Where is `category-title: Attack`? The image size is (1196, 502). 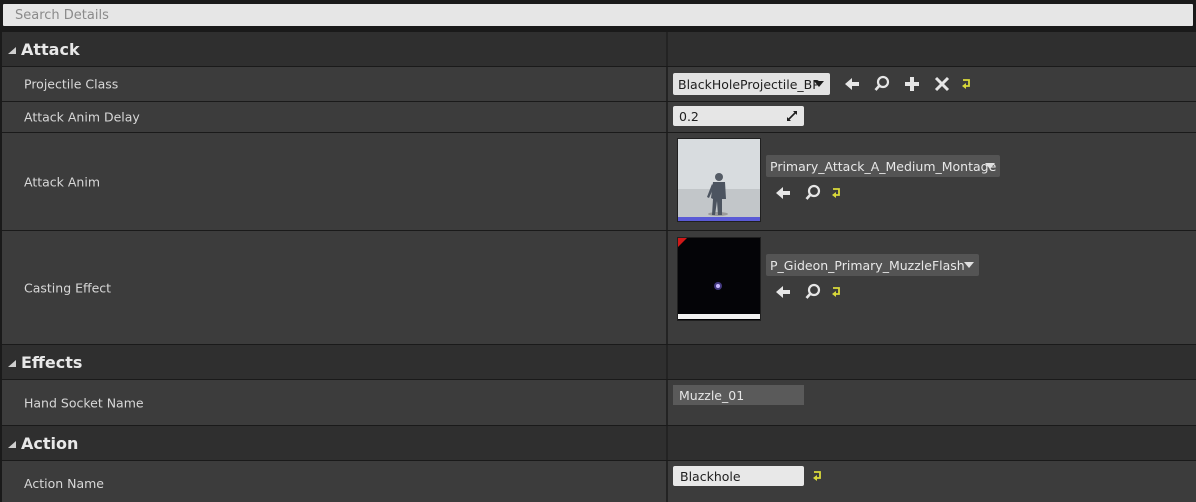 category-title: Attack is located at coordinates (50, 49).